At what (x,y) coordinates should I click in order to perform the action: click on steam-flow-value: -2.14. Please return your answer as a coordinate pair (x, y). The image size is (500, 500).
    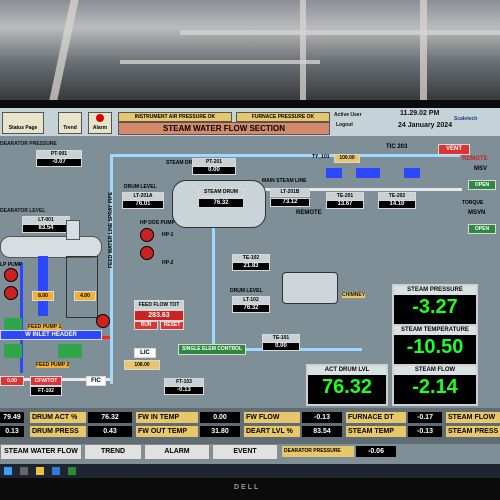
    Looking at the image, I should click on (435, 387).